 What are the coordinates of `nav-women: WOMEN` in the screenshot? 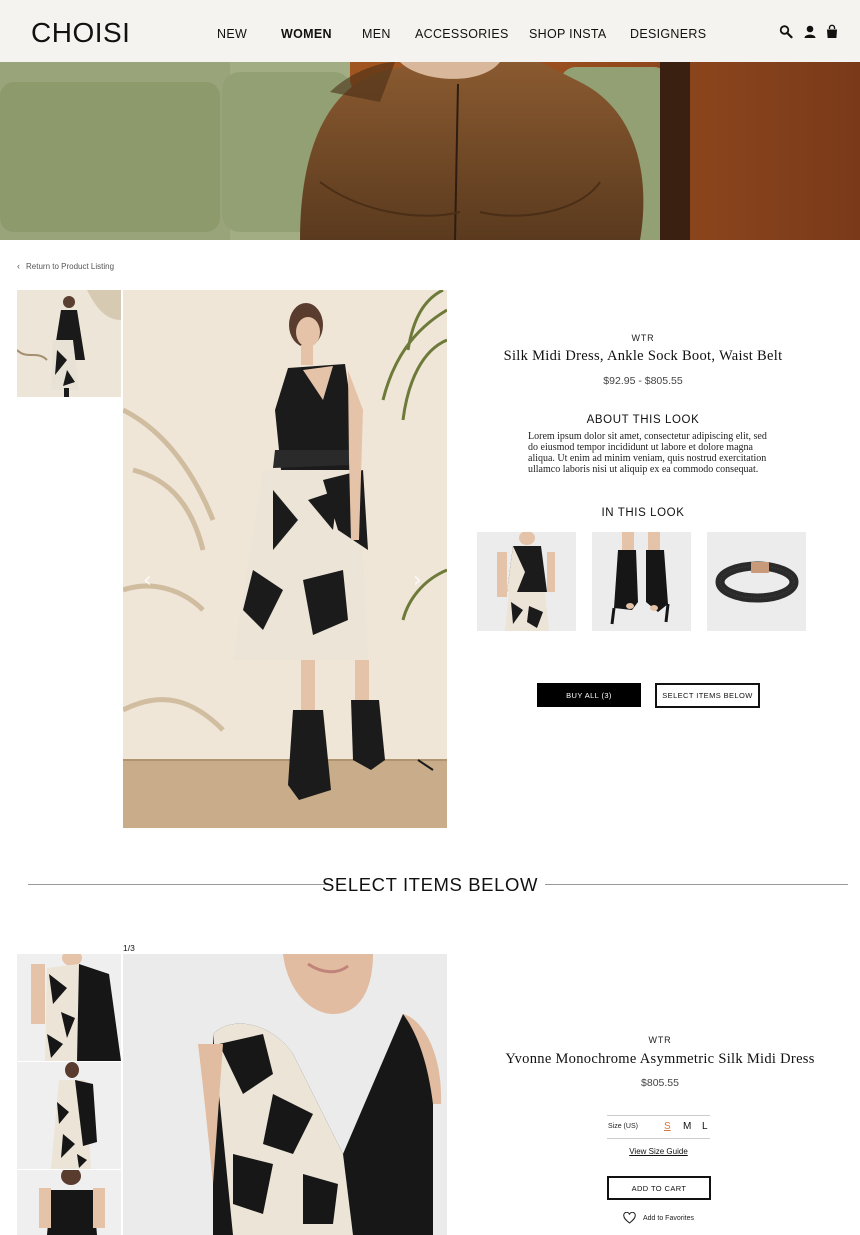 It's located at (306, 34).